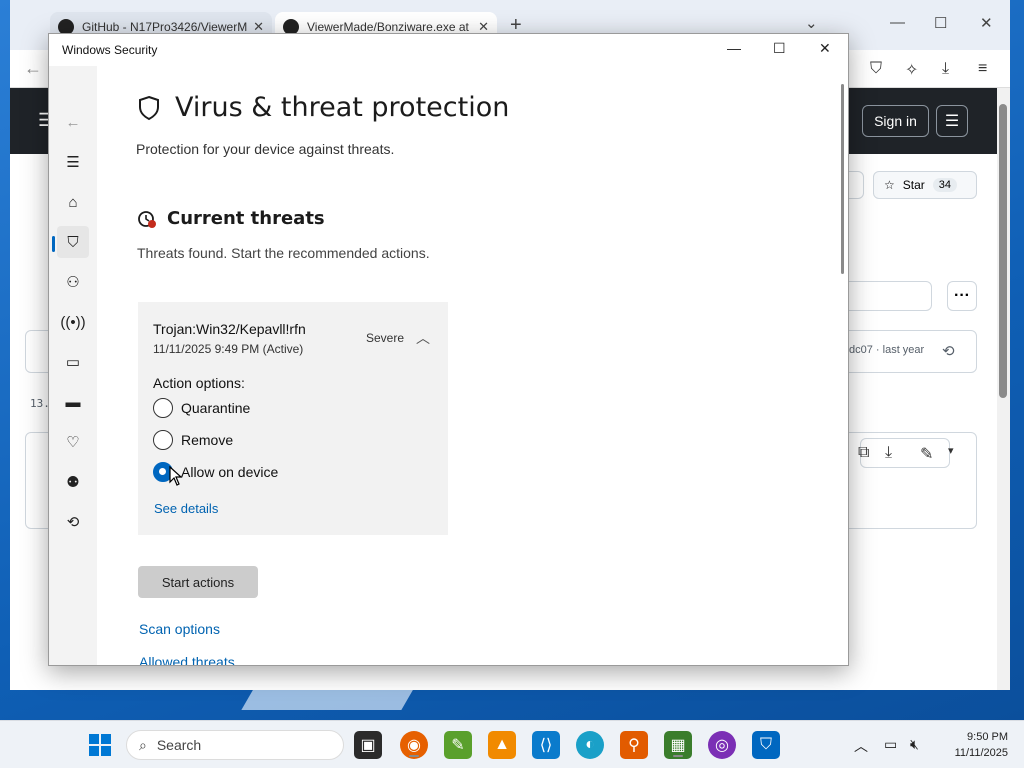 This screenshot has width=1024, height=768. Describe the element at coordinates (766, 745) in the screenshot. I see `windows-security-icon: ⛉` at that location.